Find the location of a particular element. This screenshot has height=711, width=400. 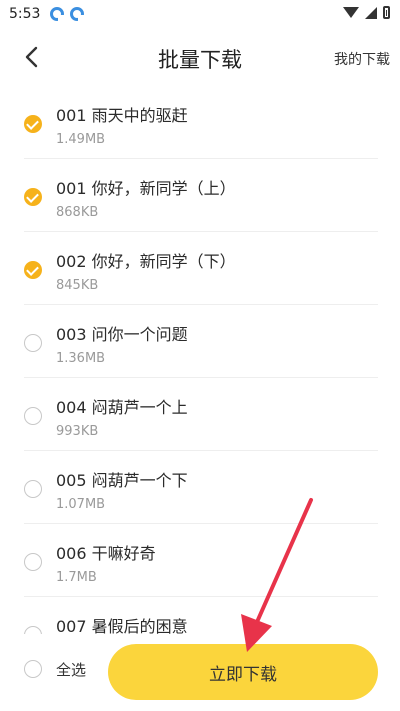

wifi-icon is located at coordinates (351, 12).